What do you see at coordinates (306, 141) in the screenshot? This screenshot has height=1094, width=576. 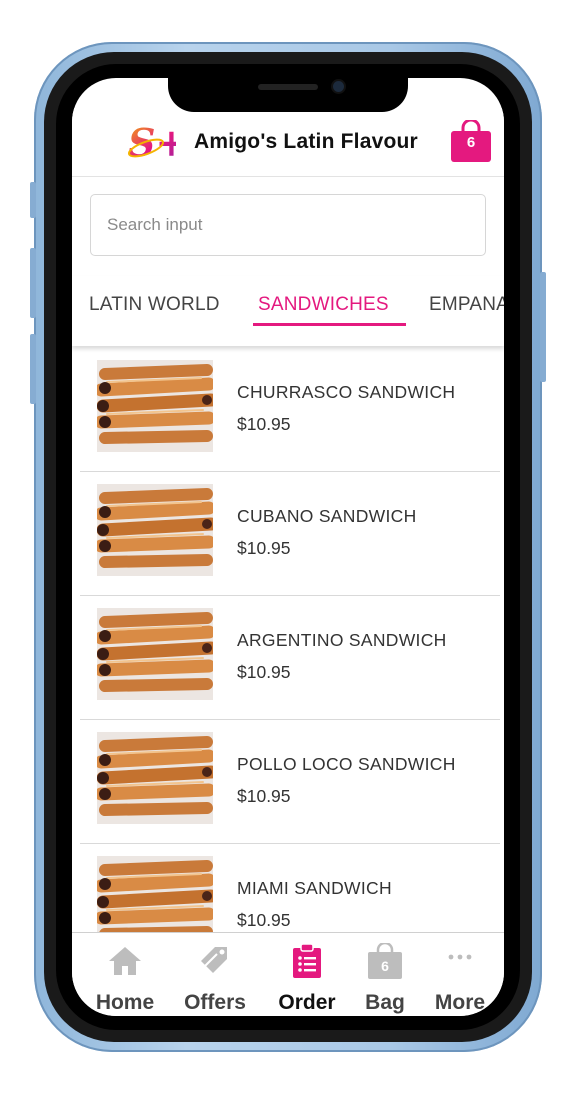 I see `app-title: Amigo's Latin Flavour` at bounding box center [306, 141].